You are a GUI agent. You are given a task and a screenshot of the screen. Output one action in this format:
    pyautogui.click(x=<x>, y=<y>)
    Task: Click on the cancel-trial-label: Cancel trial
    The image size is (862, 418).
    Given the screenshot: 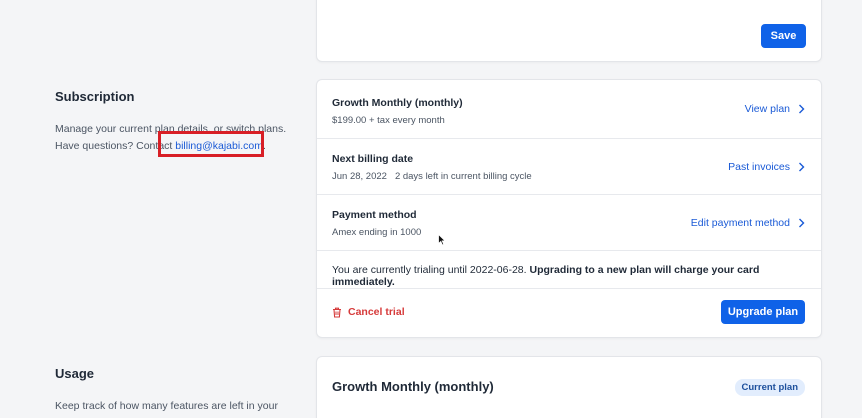 What is the action you would take?
    pyautogui.click(x=376, y=312)
    